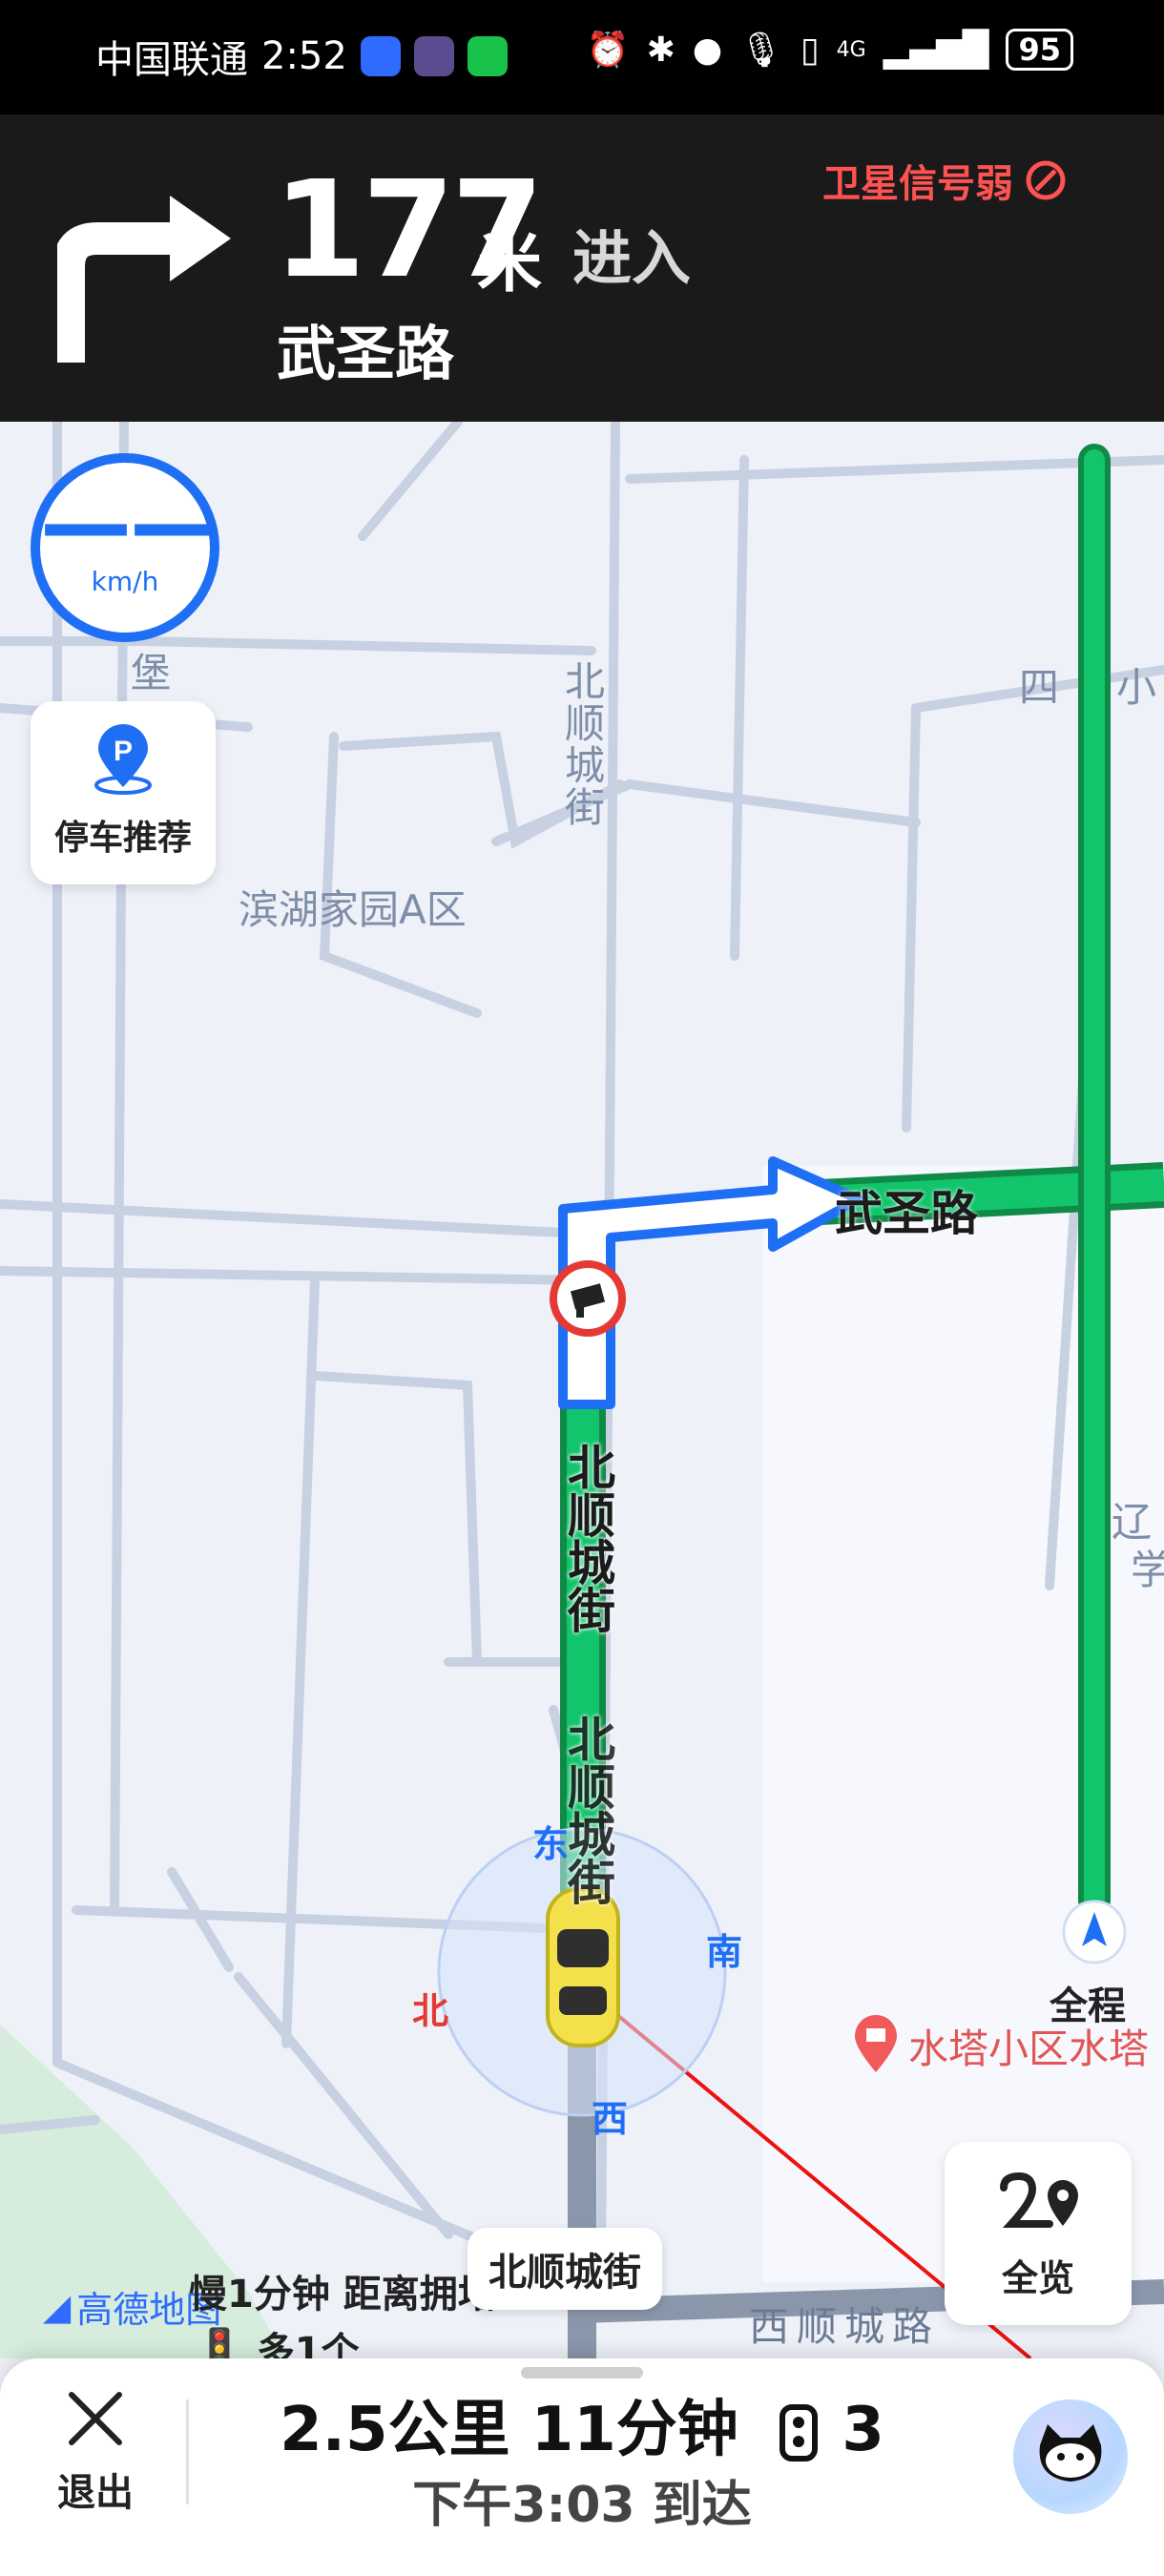 The height and width of the screenshot is (2576, 1164). I want to click on compass-east: 东, so click(551, 1844).